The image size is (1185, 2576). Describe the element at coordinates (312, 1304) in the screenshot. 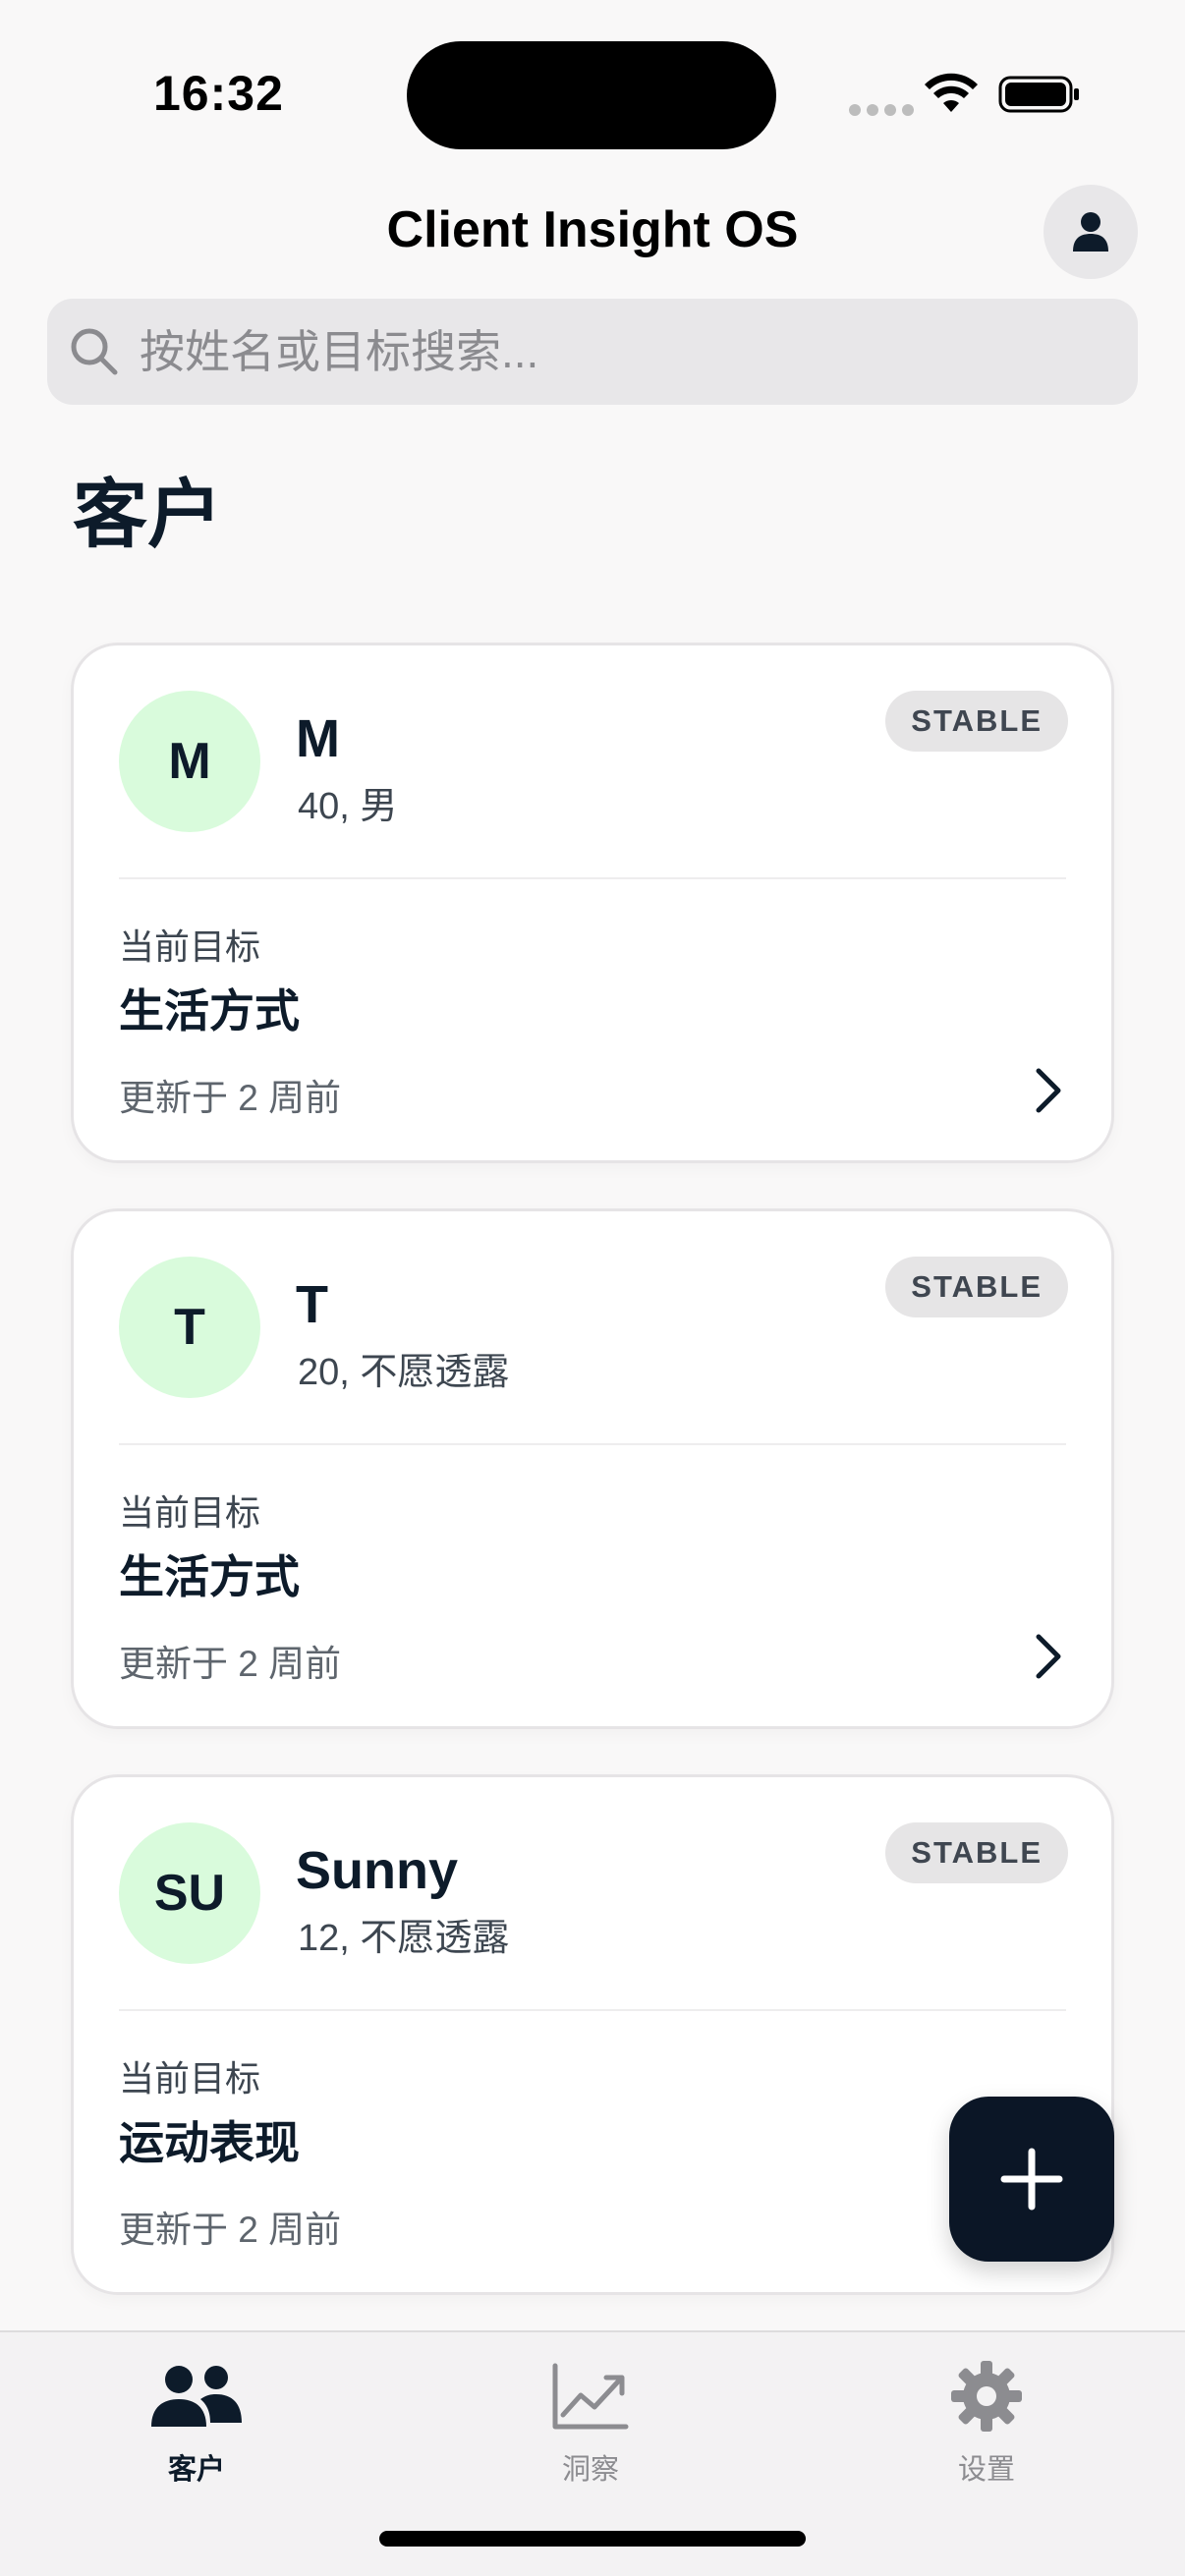

I see `client-name: T` at that location.